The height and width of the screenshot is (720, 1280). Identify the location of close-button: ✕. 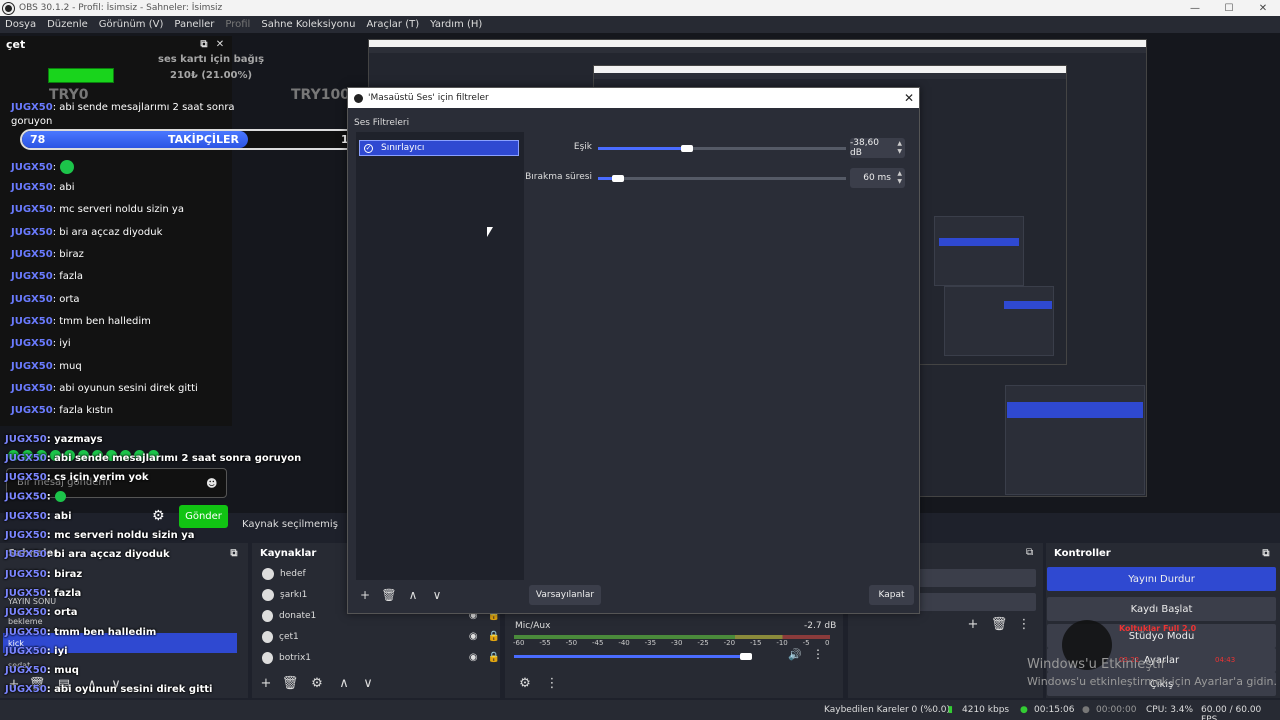
(1263, 8).